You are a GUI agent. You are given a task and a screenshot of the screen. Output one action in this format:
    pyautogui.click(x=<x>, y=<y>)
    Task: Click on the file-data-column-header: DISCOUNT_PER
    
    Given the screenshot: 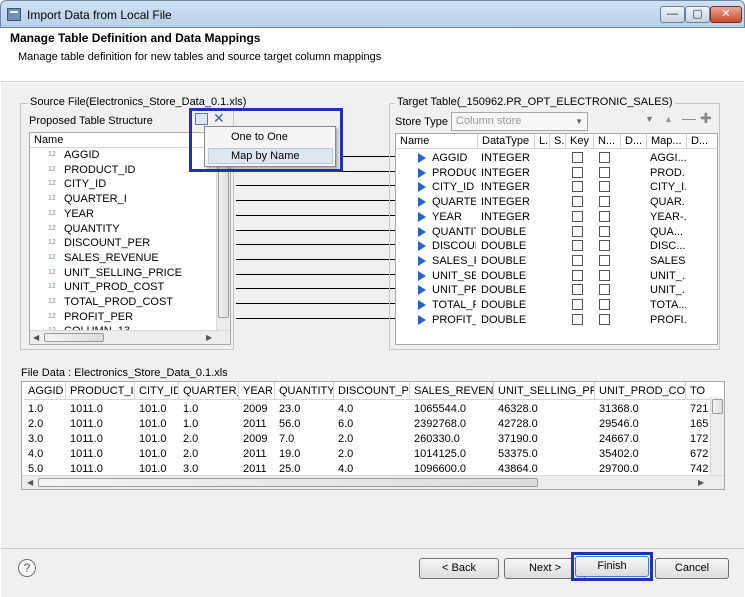 What is the action you would take?
    pyautogui.click(x=372, y=391)
    